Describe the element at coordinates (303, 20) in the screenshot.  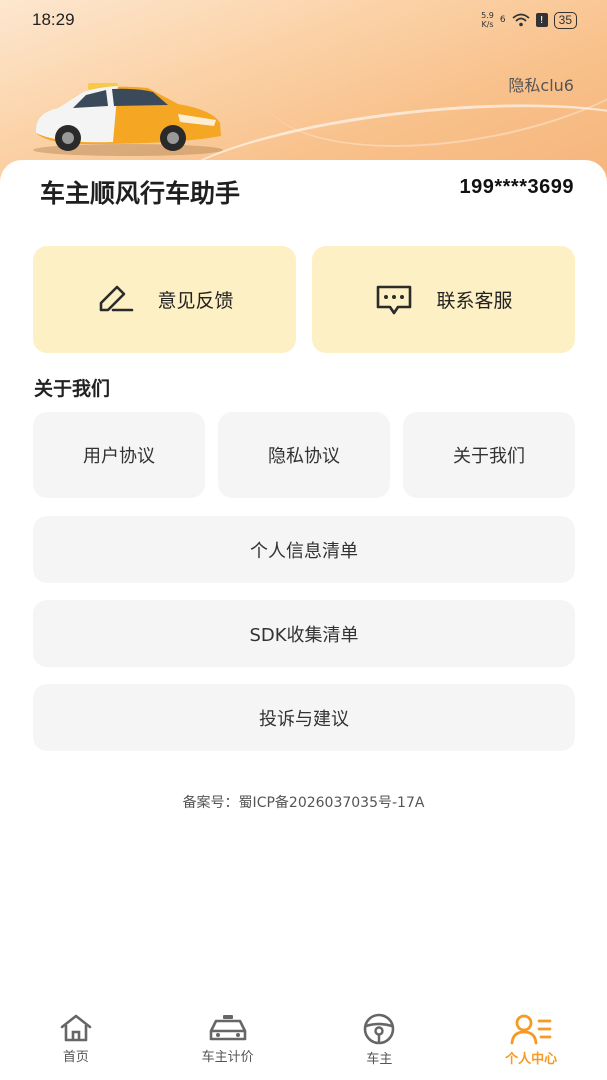
I see `status-bar: 18:29 5.9 K/s 6 ! 35` at that location.